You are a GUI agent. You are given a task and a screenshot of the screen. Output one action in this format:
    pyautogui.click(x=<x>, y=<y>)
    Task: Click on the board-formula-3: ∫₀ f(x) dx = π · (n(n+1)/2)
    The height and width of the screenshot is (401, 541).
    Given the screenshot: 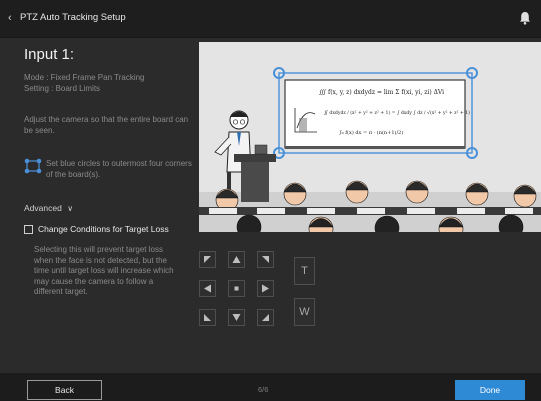 What is the action you would take?
    pyautogui.click(x=371, y=132)
    